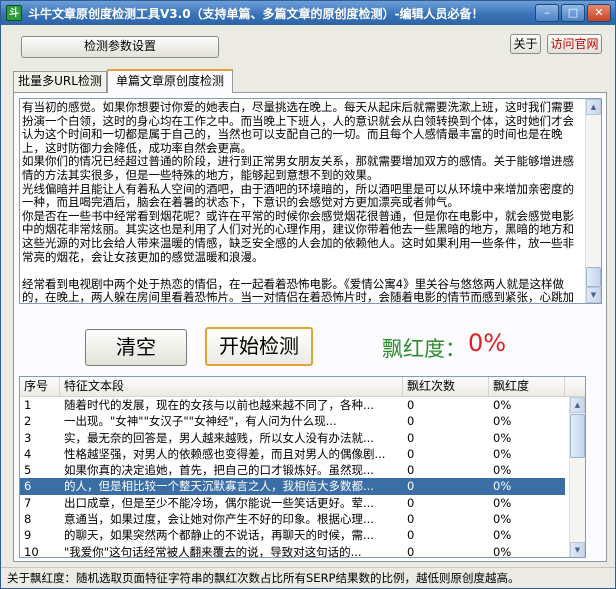 This screenshot has width=616, height=589. I want to click on table-row: 4 性格越坚强，对男人的依赖感也变得差，而且对男人的偶像剧... 0 0%, so click(292, 454).